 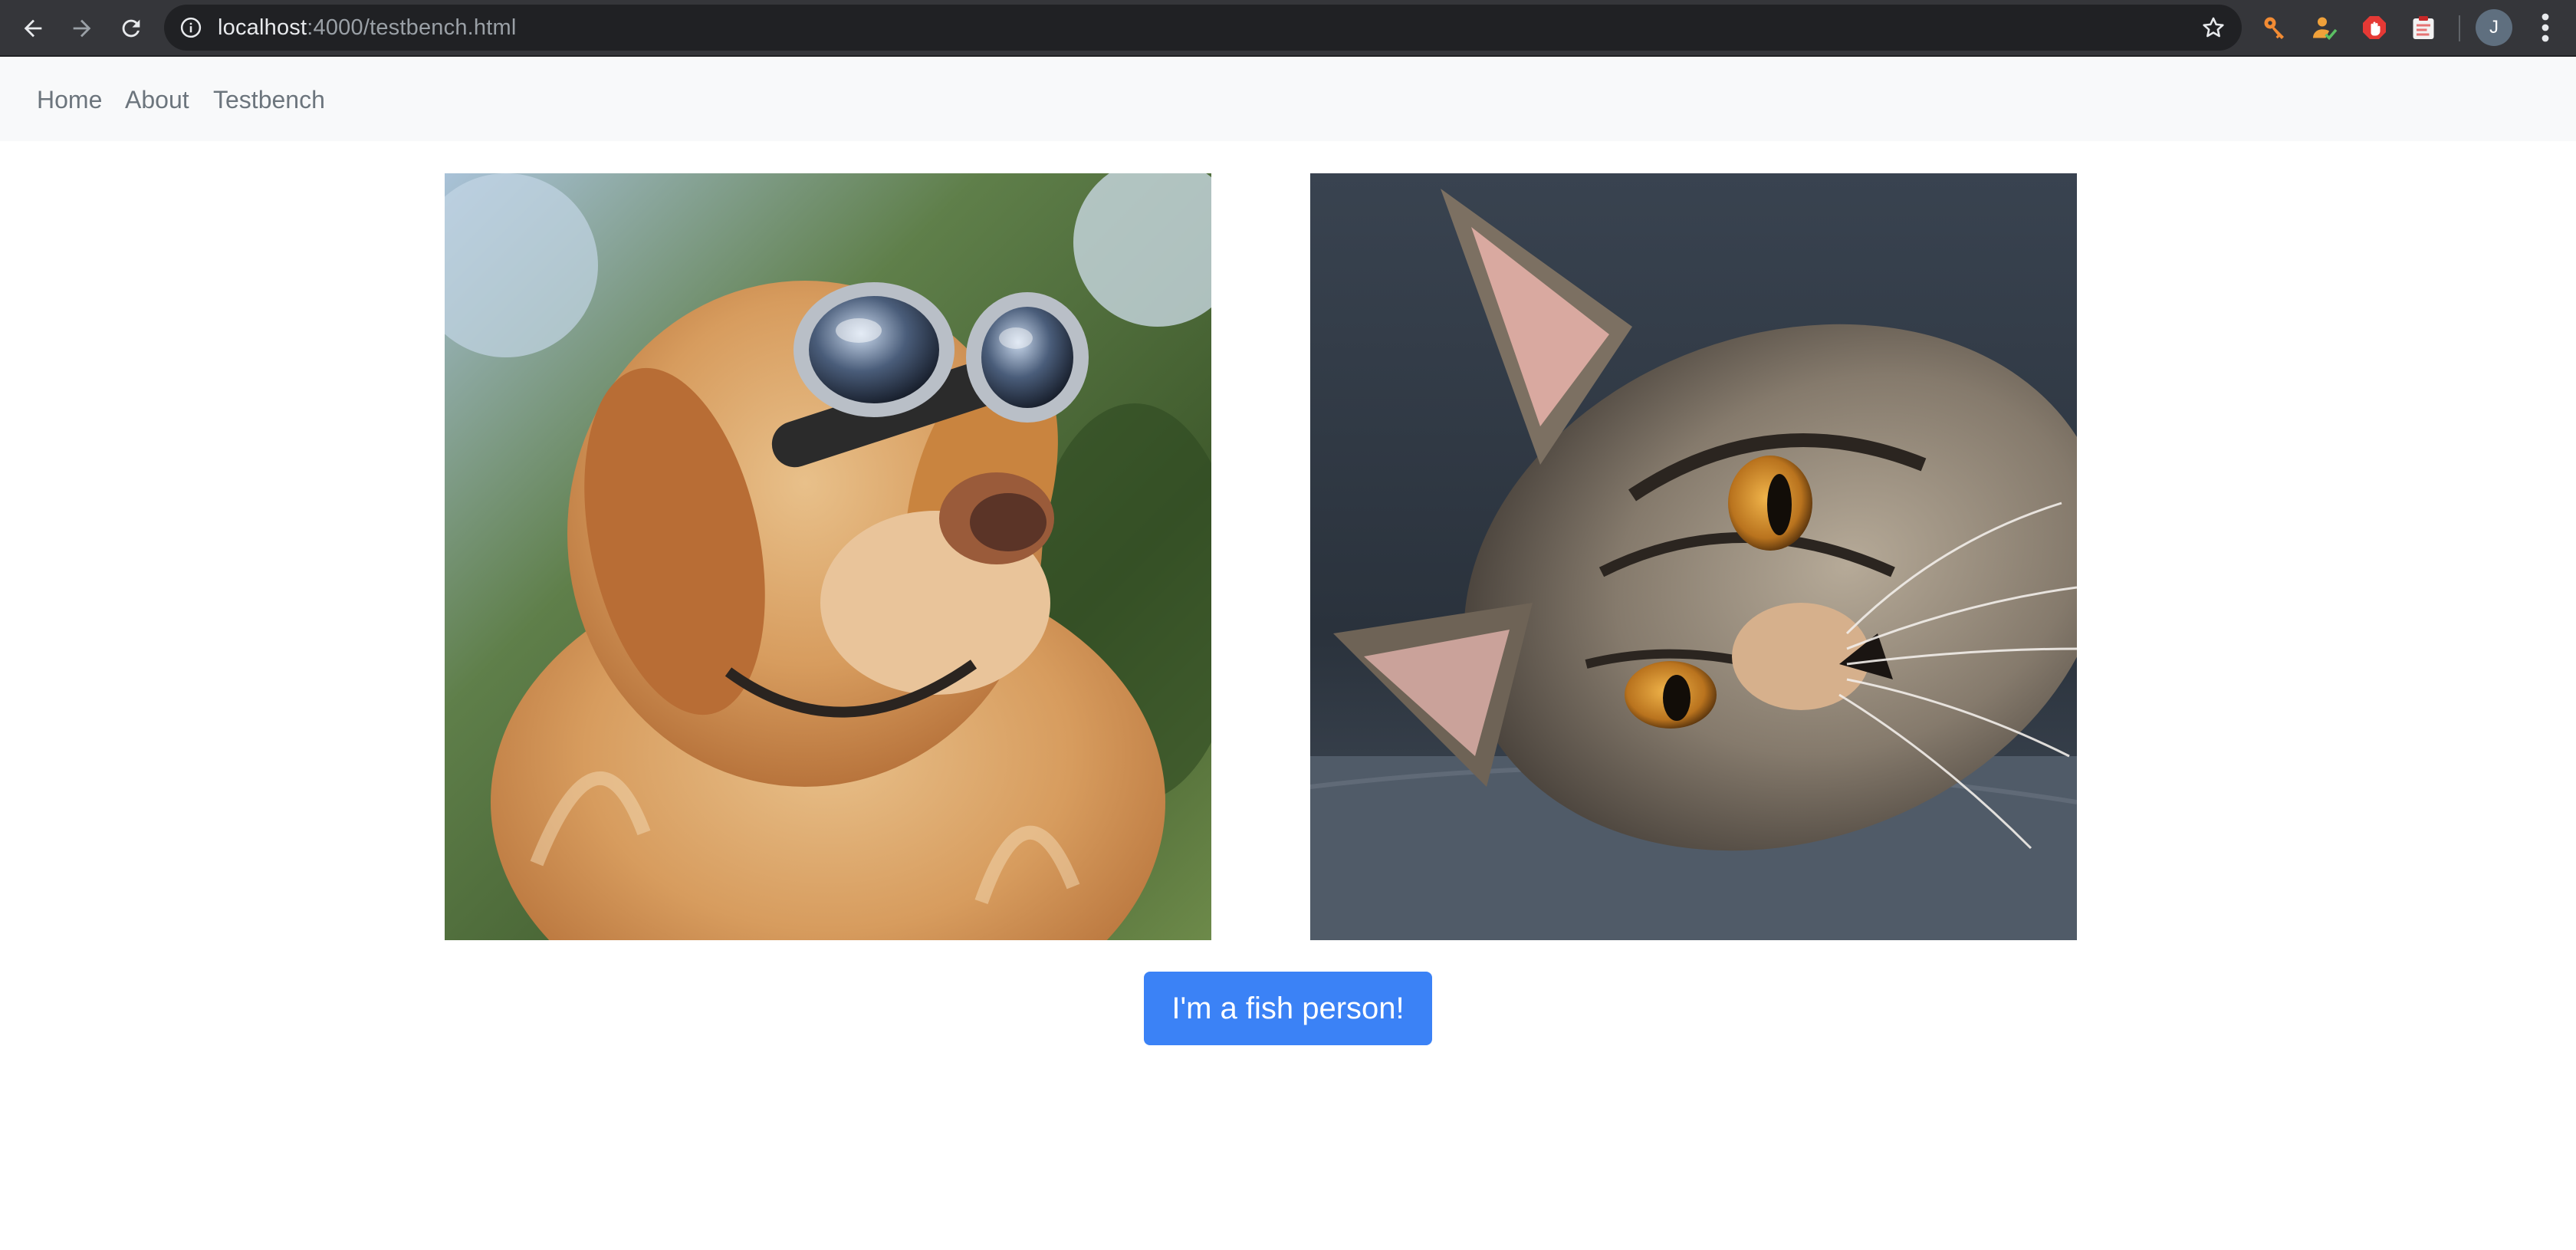 I want to click on forward-button, so click(x=82, y=28).